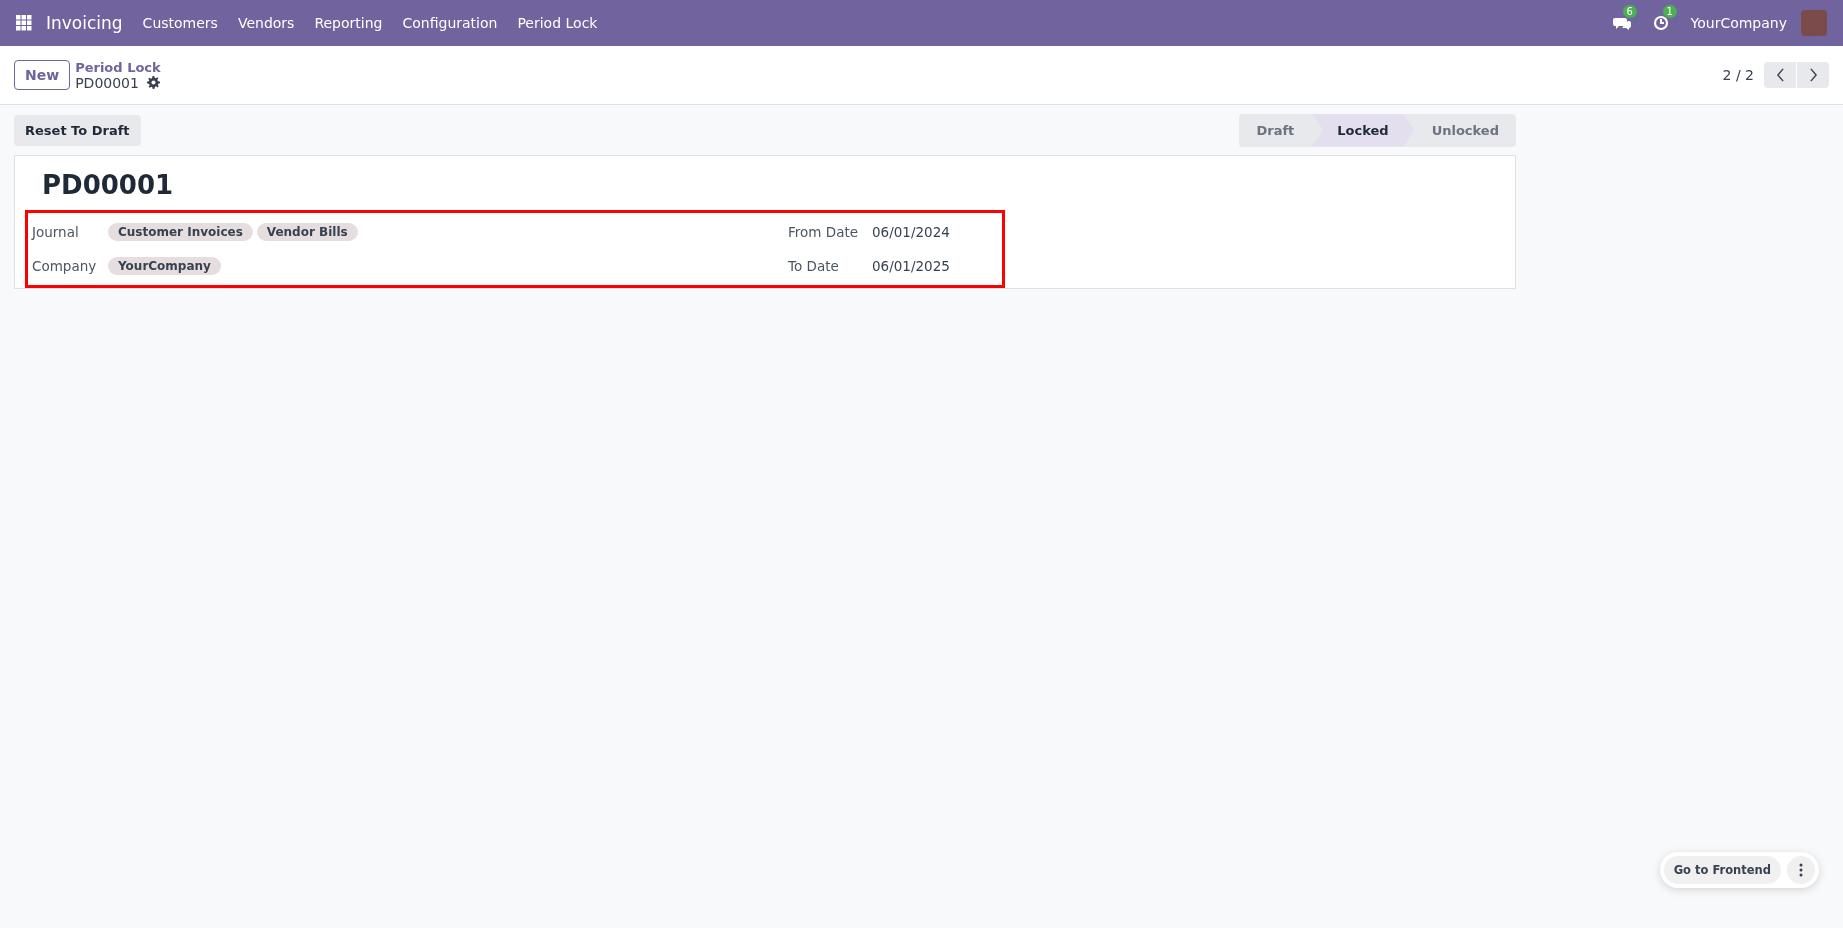 This screenshot has height=928, width=1843. I want to click on menu-item: Configuration, so click(450, 23).